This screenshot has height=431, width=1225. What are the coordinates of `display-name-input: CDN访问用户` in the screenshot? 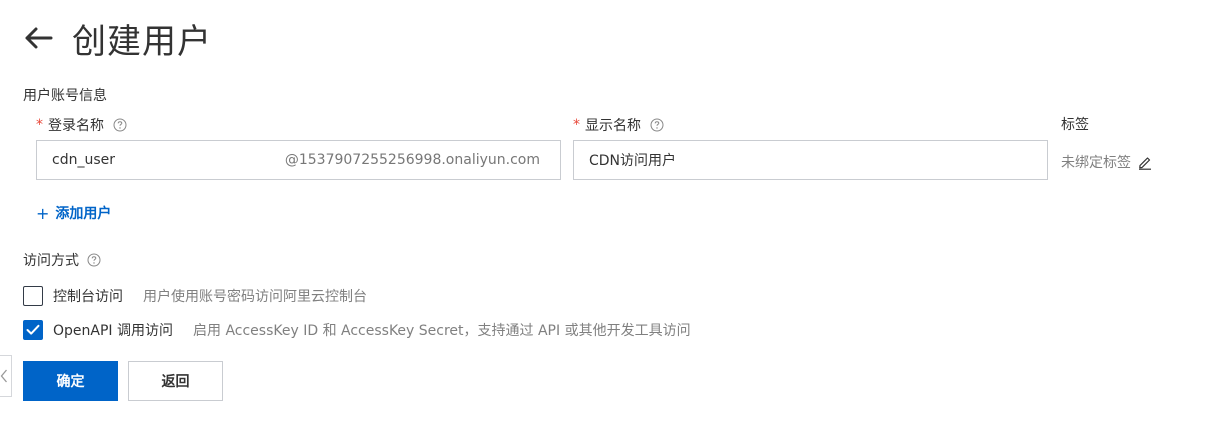 It's located at (810, 160).